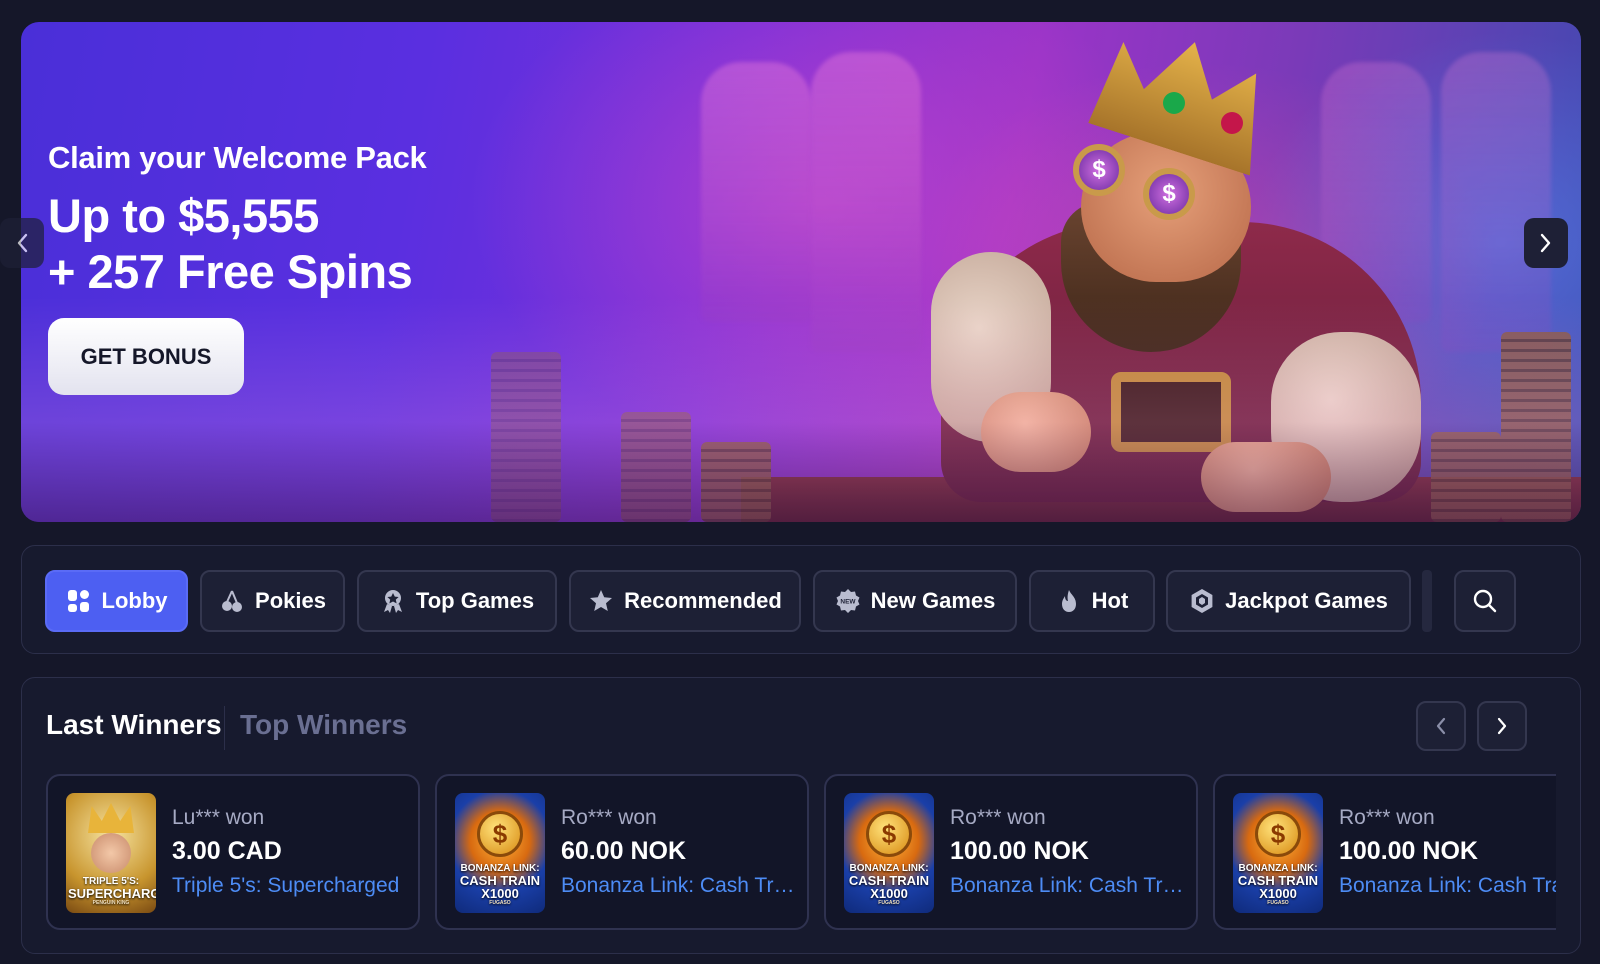 The height and width of the screenshot is (964, 1600). Describe the element at coordinates (290, 600) in the screenshot. I see `category-label: Pokies` at that location.